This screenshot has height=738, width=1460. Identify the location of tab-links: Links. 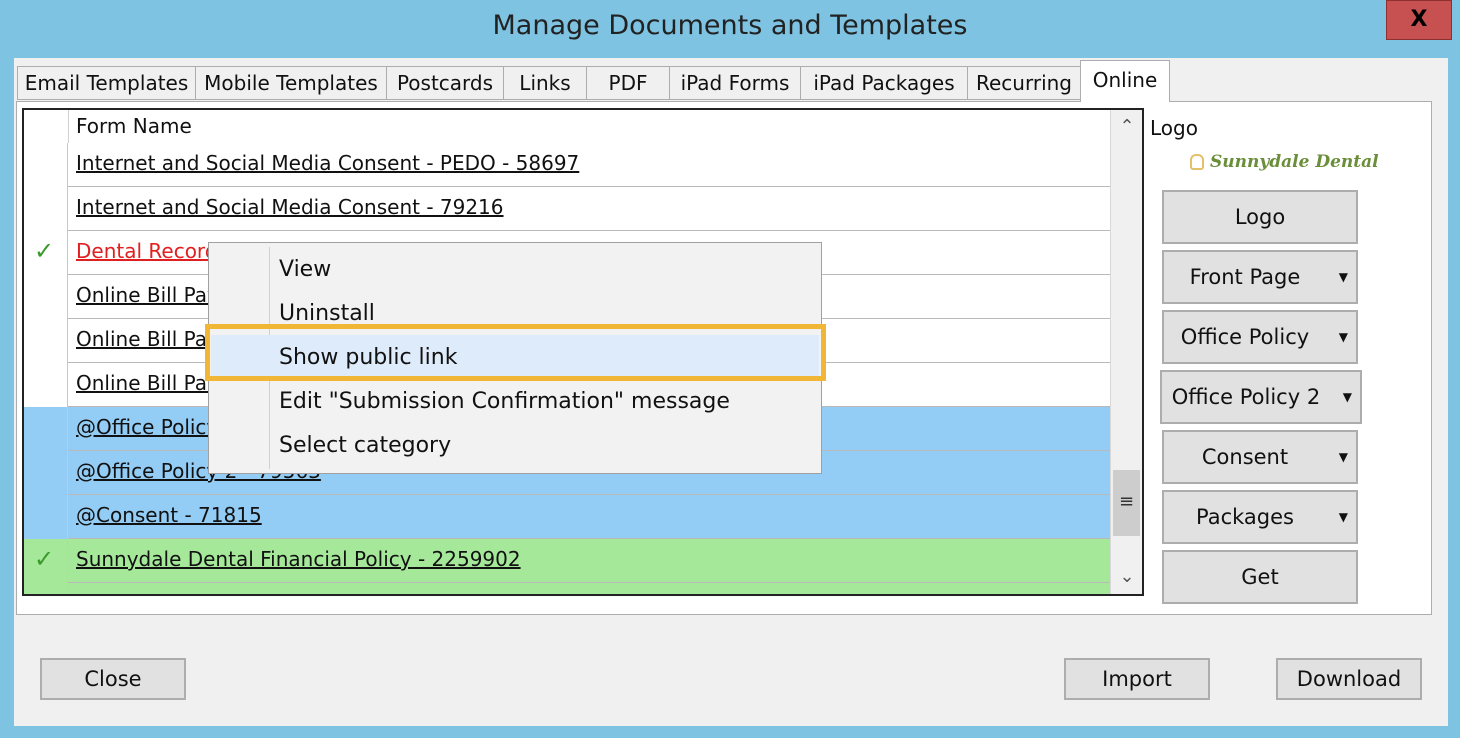
(545, 83).